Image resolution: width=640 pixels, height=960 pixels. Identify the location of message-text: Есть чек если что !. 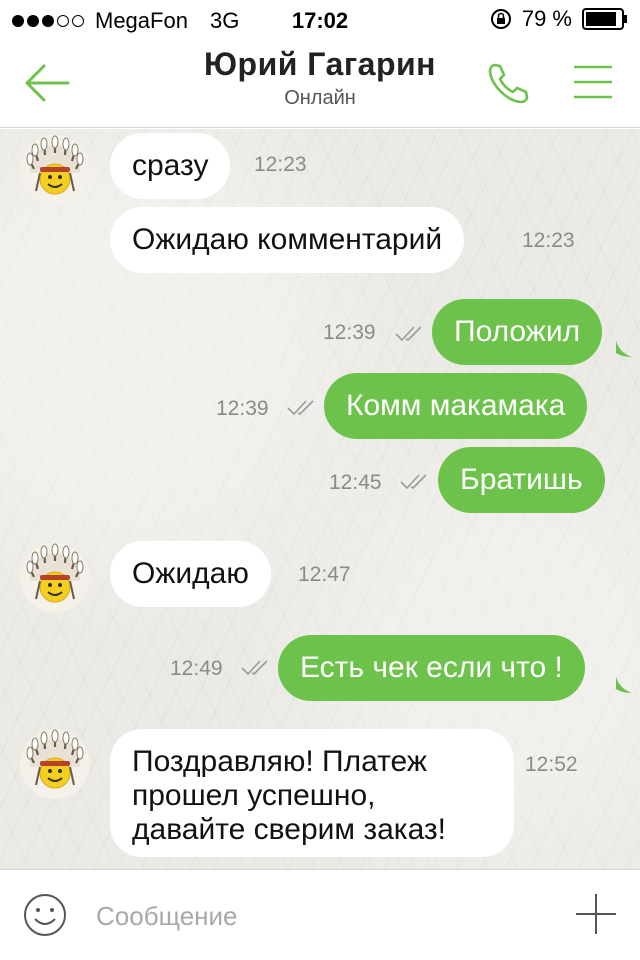
(431, 667).